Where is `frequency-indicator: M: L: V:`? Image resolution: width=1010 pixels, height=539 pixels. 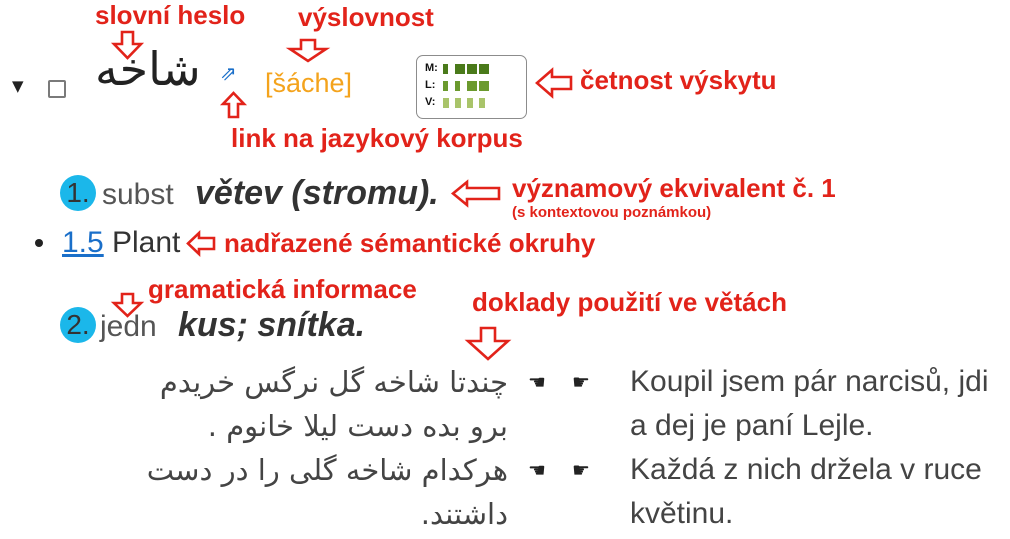
frequency-indicator: M: L: V: is located at coordinates (471, 87).